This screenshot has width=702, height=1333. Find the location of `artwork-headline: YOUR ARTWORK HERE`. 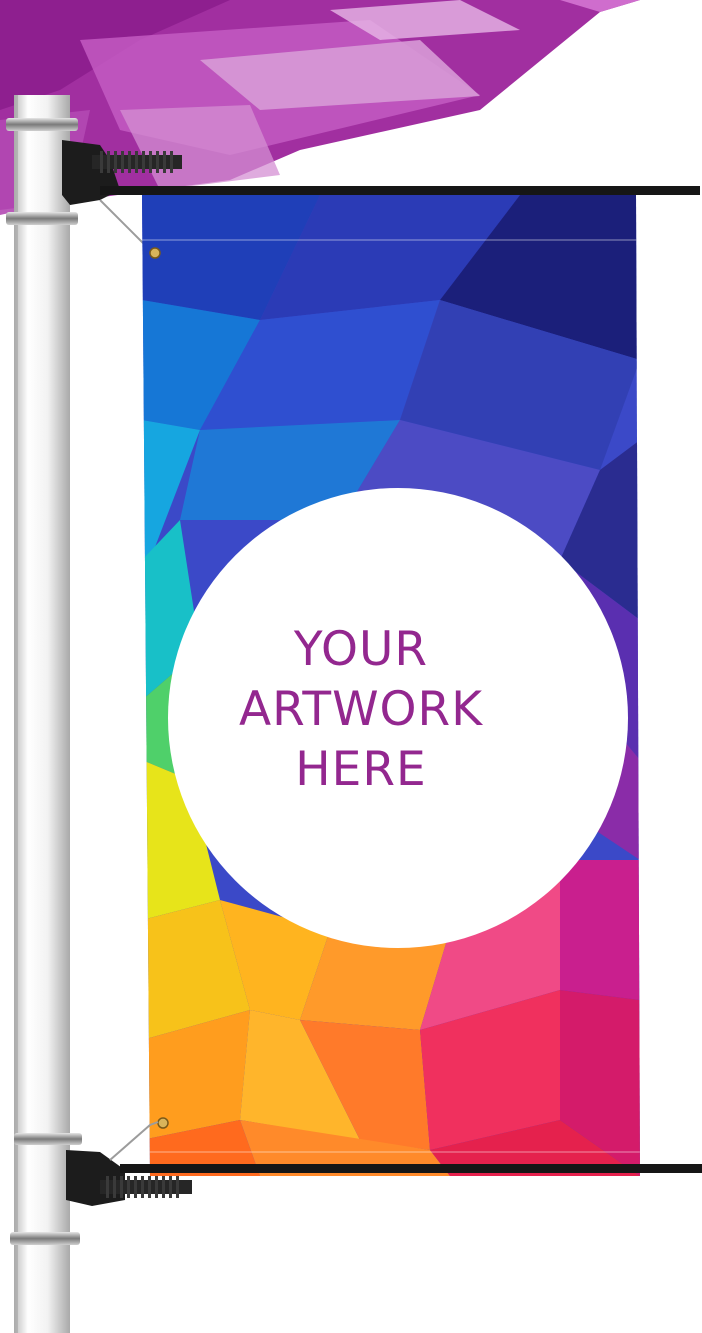

artwork-headline: YOUR ARTWORK HERE is located at coordinates (361, 710).